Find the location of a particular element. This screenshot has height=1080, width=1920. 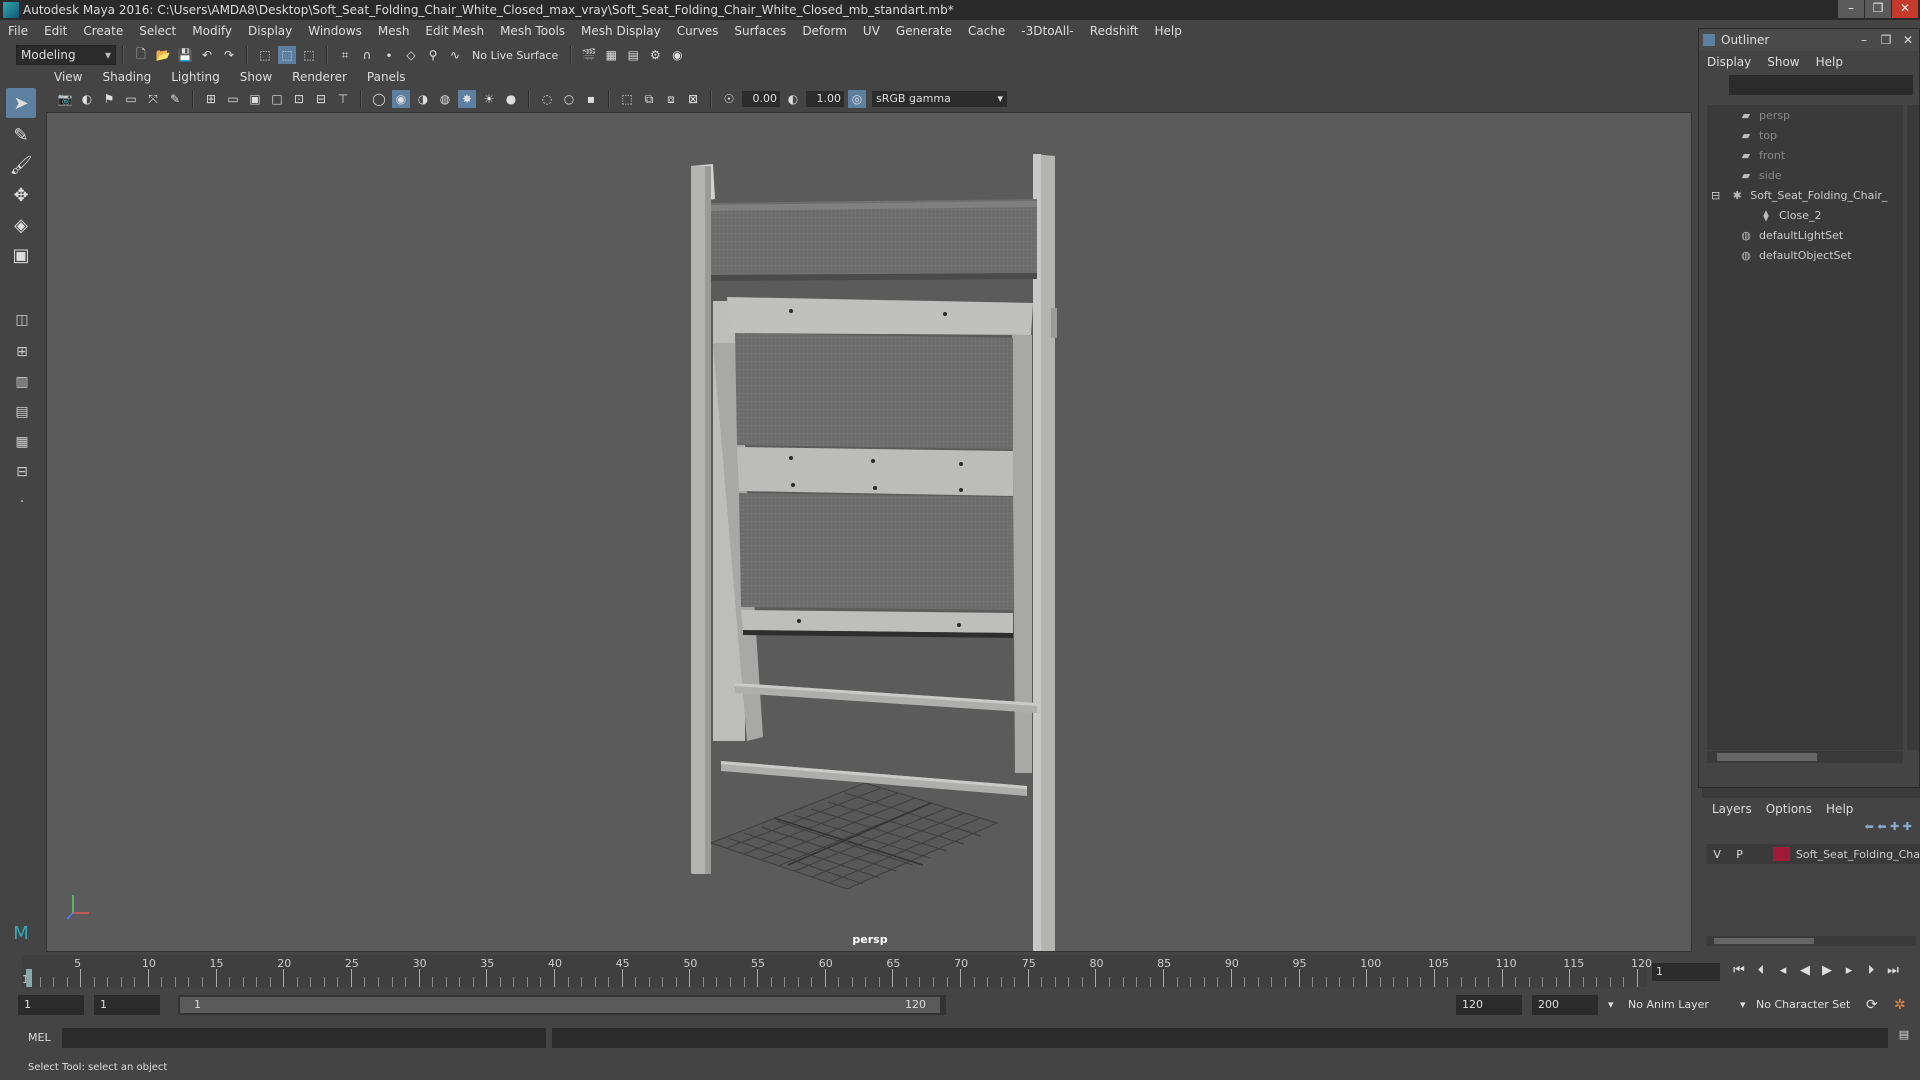

menu-windows: Windows is located at coordinates (335, 31).